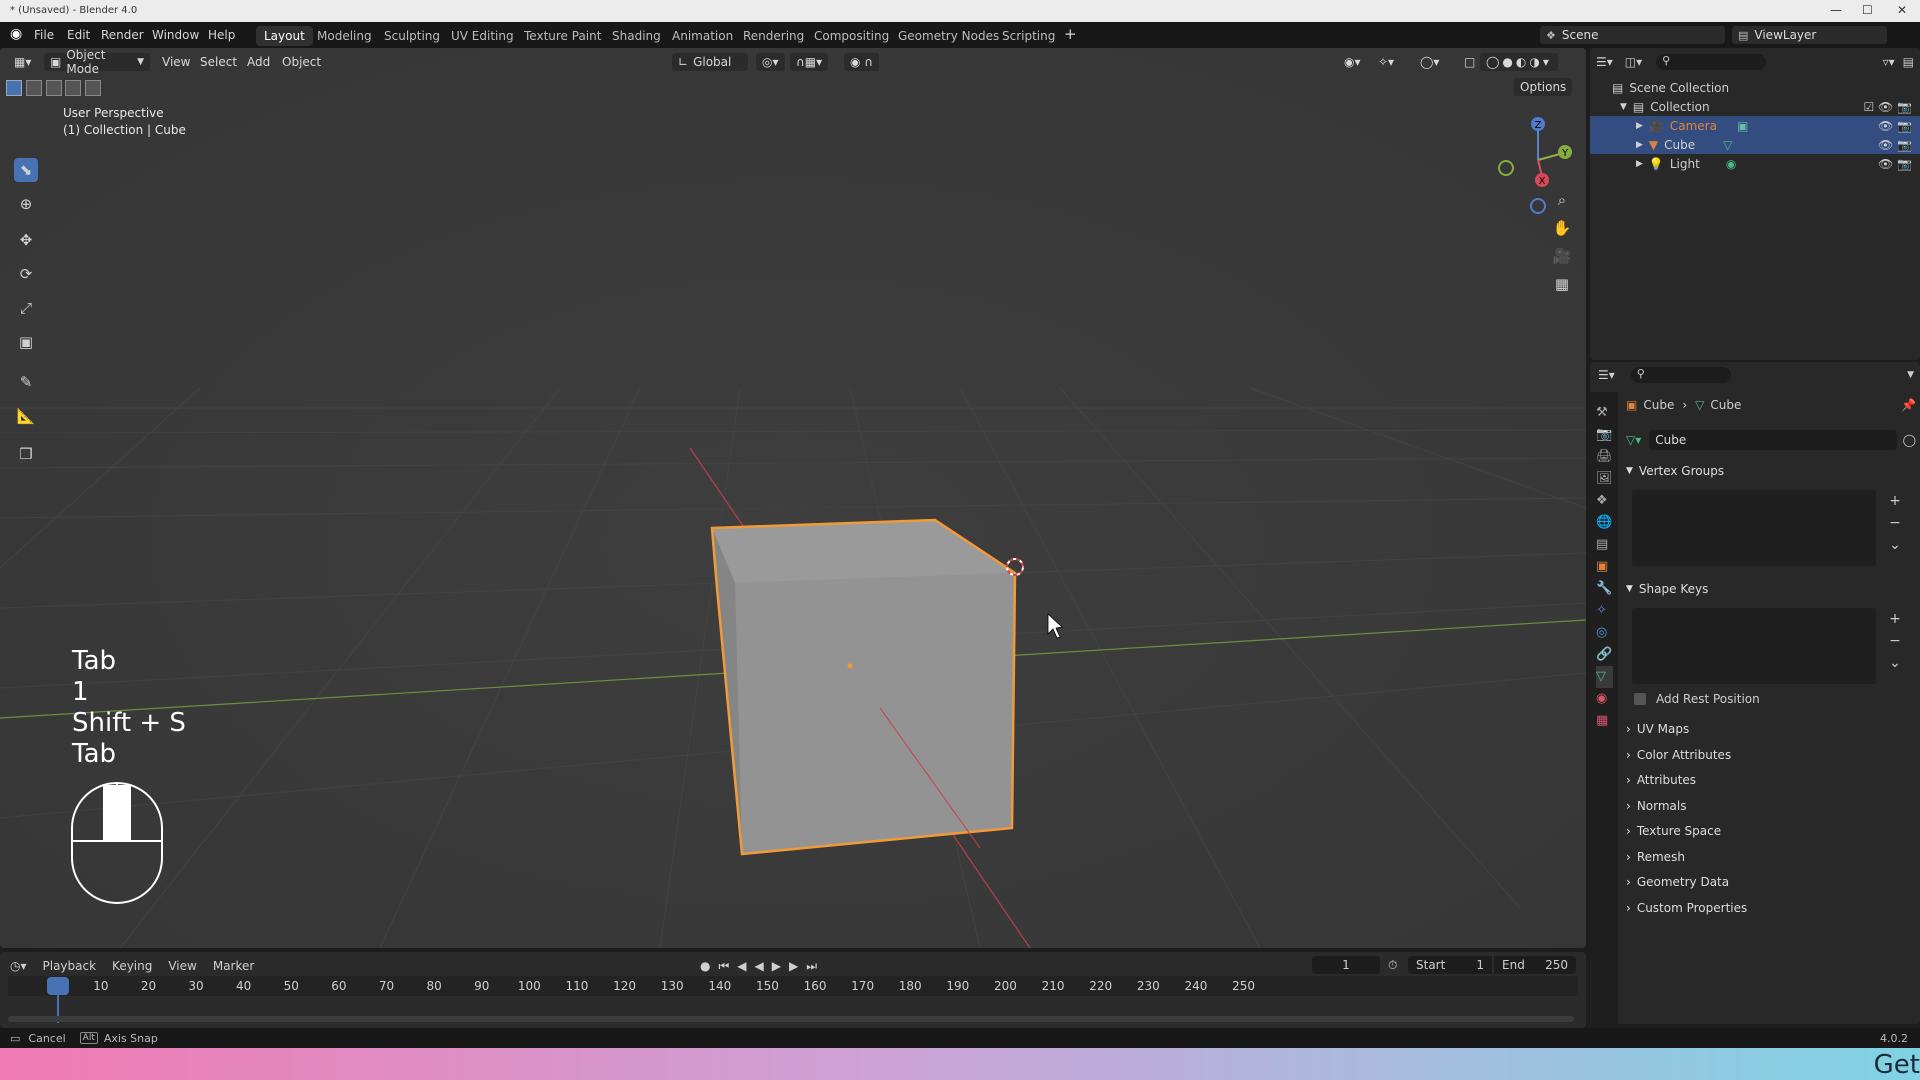  Describe the element at coordinates (1755, 87) in the screenshot. I see `tree-scene-collection: ▤ Scene Collection` at that location.